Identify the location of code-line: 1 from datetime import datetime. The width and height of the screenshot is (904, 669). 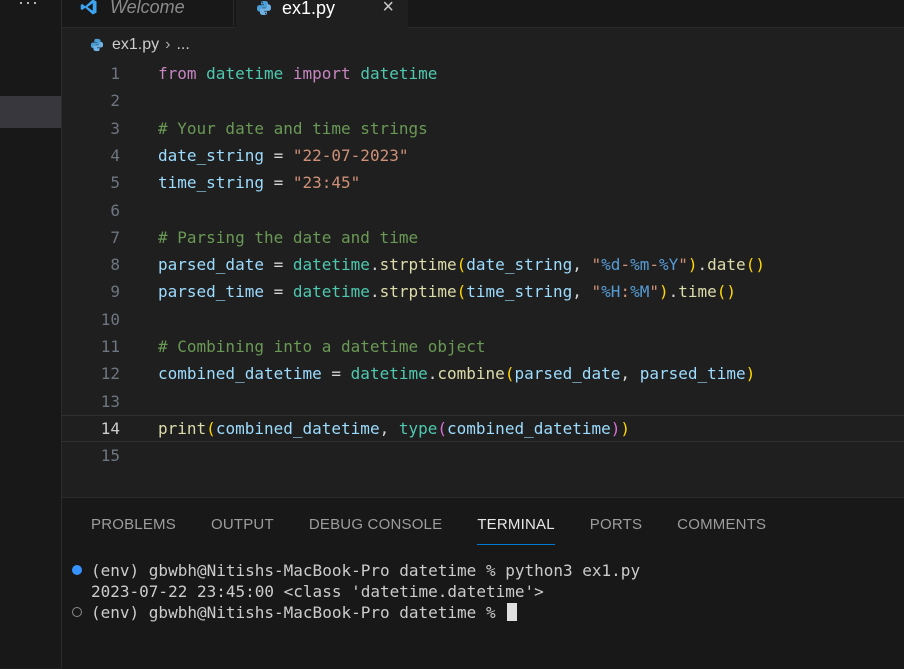
(483, 73).